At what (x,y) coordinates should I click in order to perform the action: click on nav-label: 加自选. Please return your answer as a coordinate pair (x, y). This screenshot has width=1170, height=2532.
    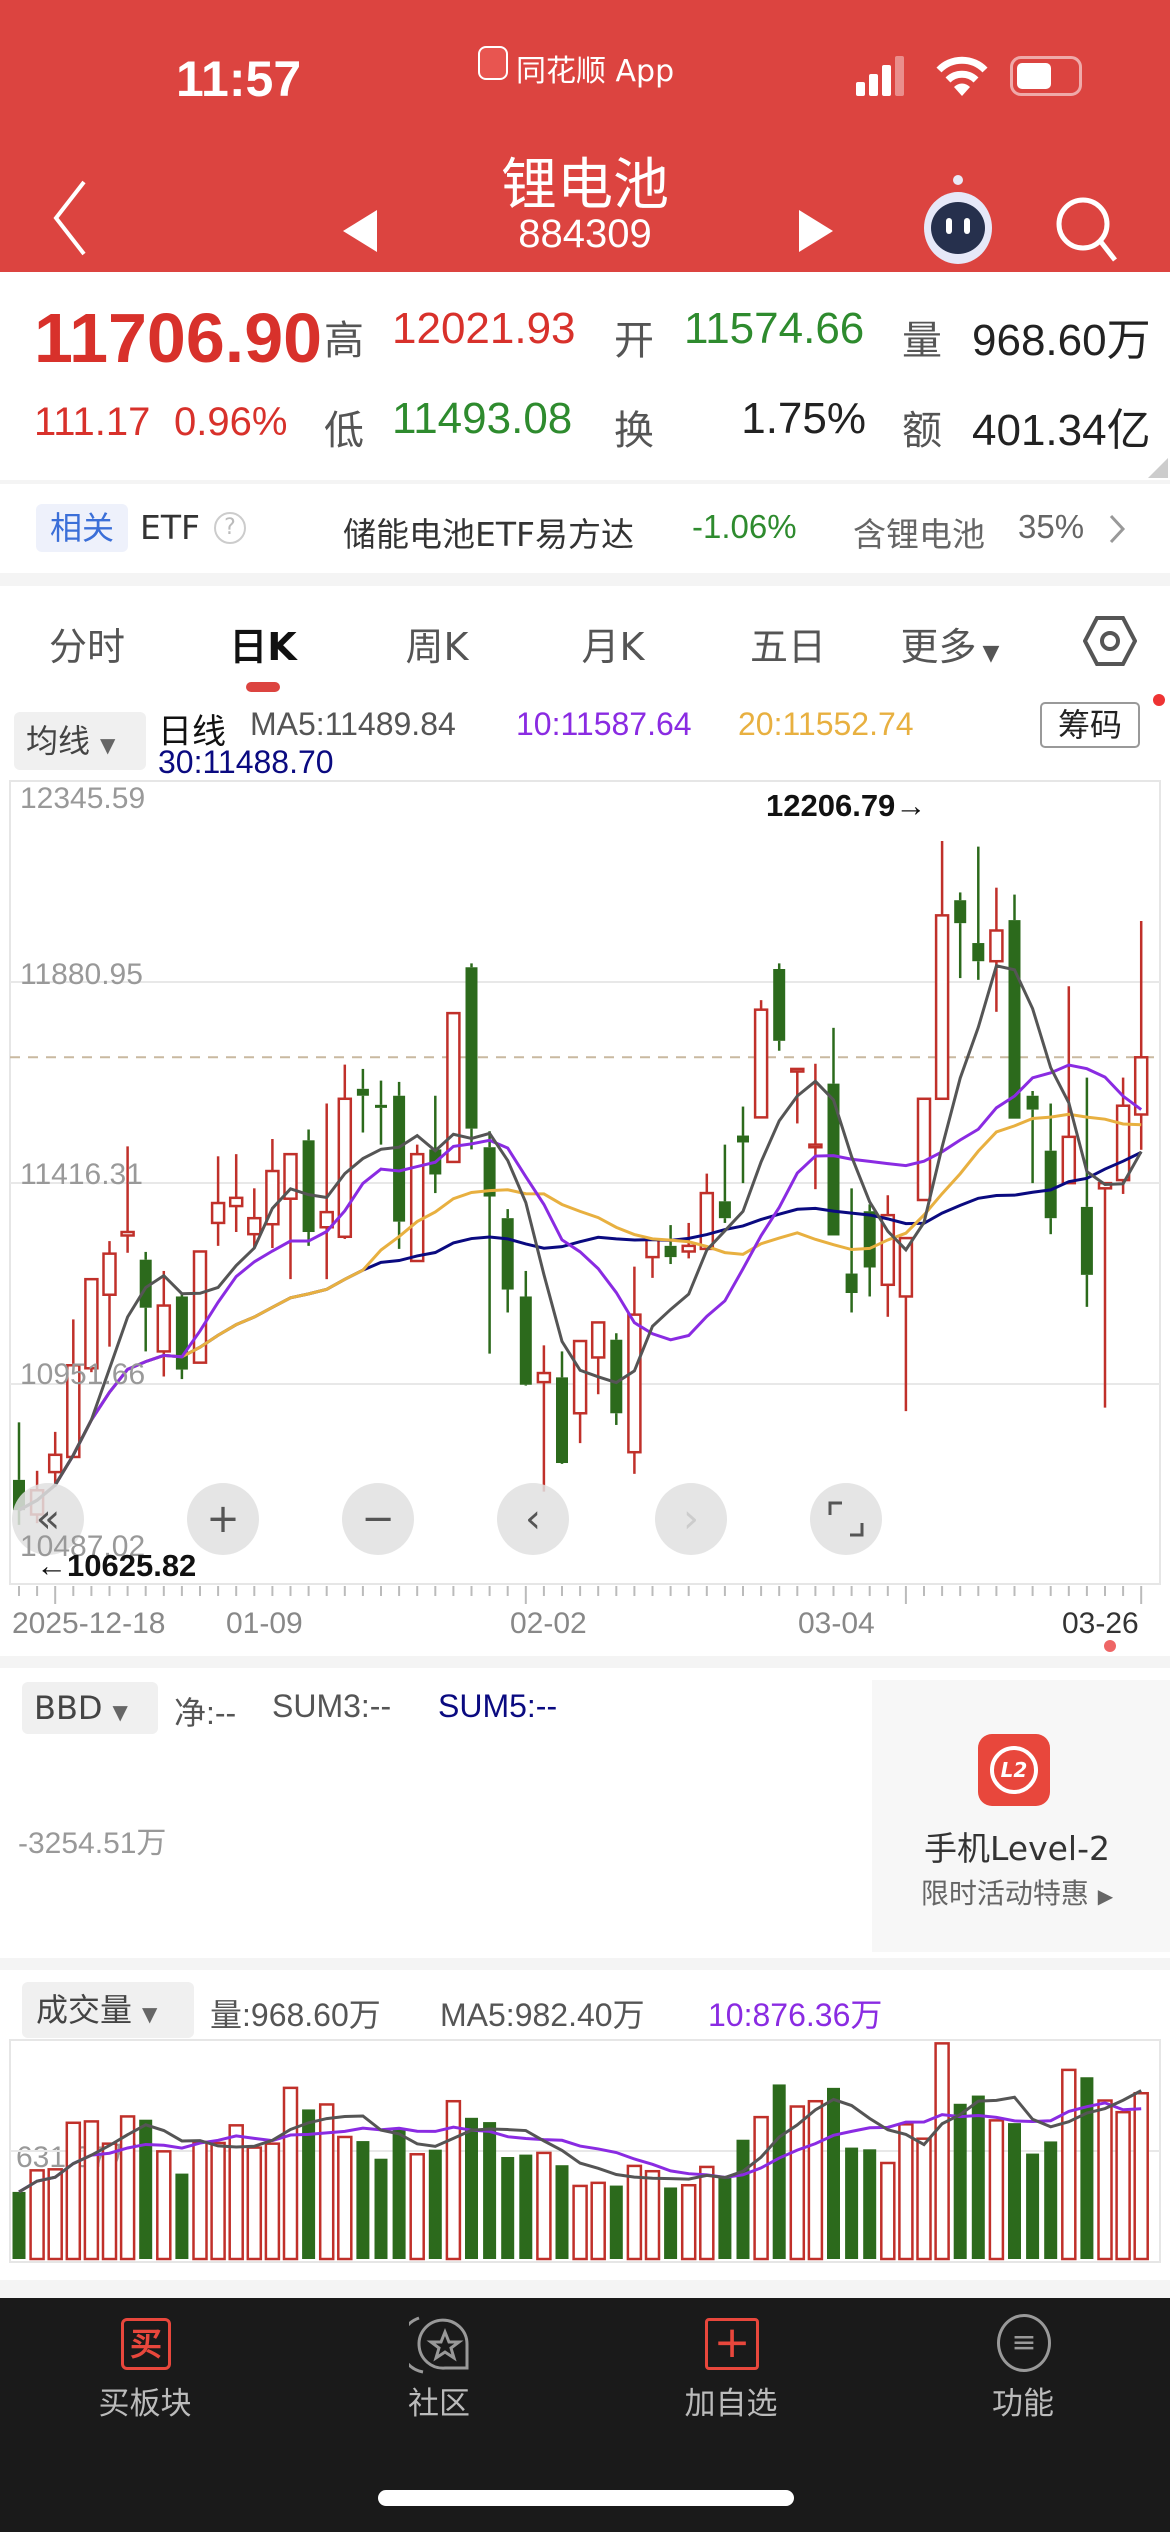
    Looking at the image, I should click on (731, 2404).